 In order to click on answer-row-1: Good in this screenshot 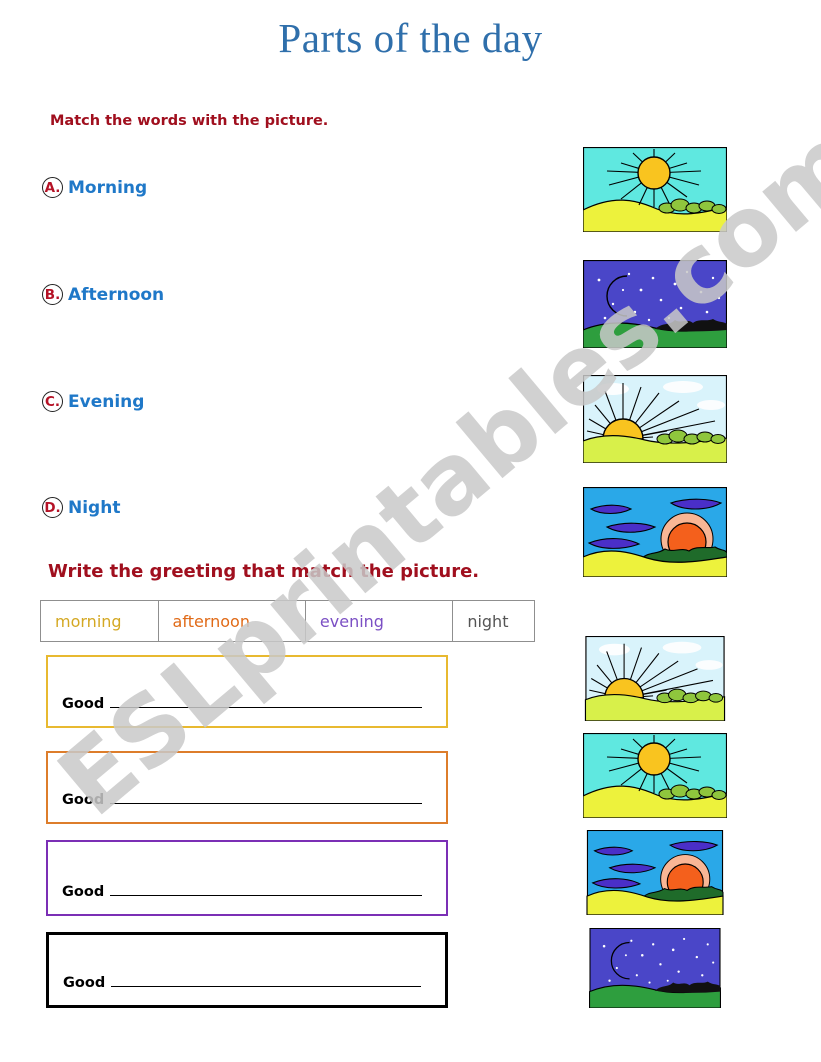, I will do `click(247, 710)`.